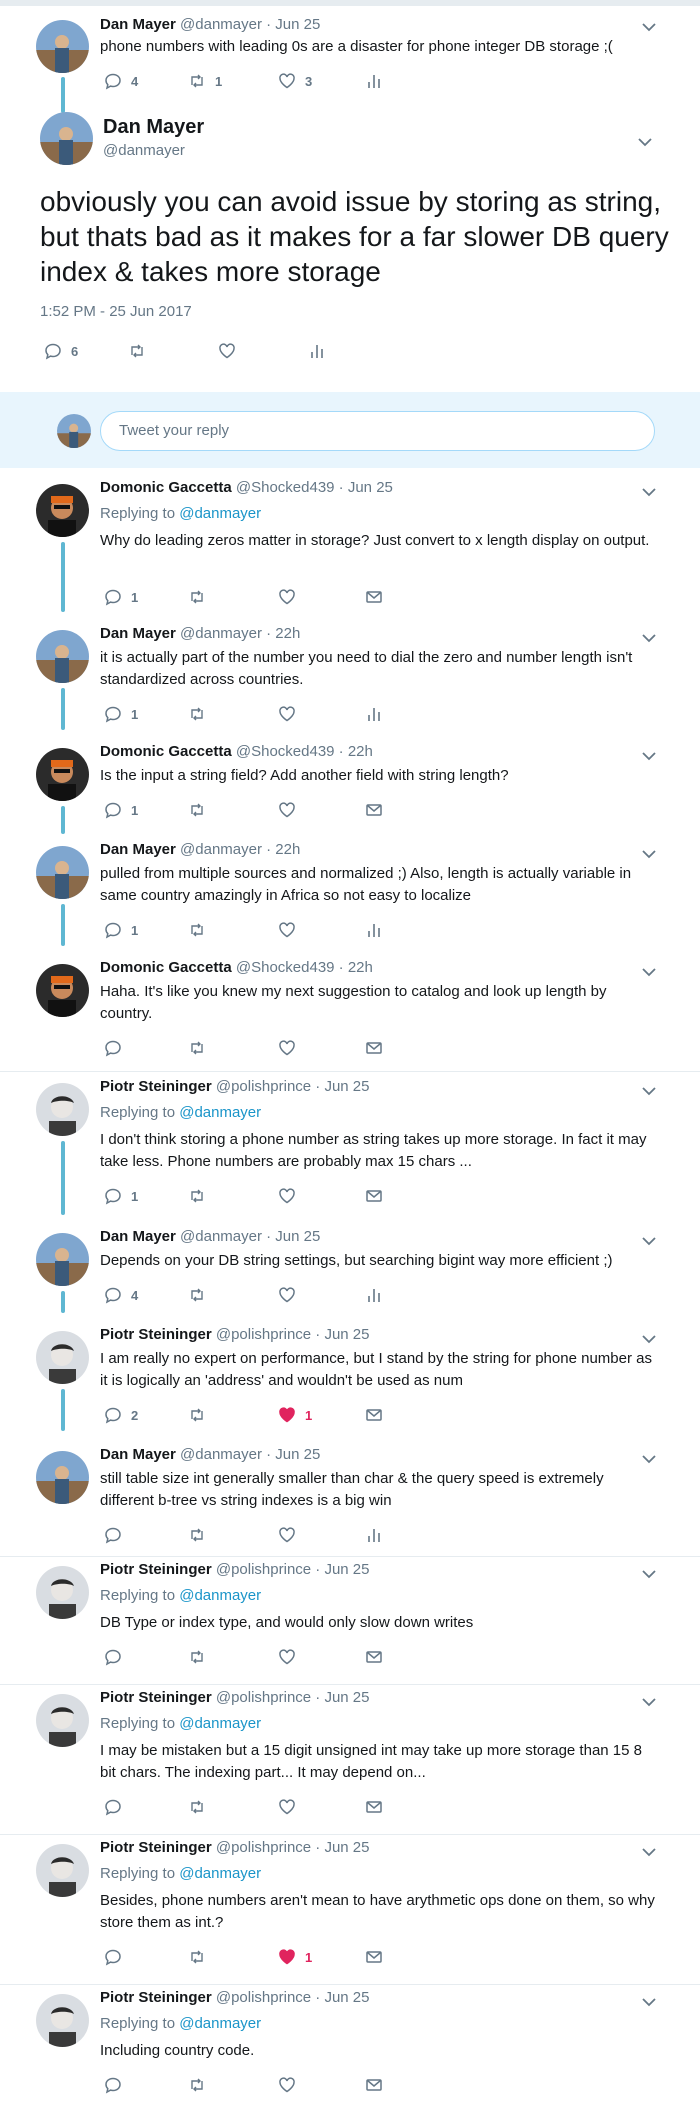 Image resolution: width=700 pixels, height=2106 pixels. Describe the element at coordinates (62, 46) in the screenshot. I see `avatar-dan-mayer` at that location.